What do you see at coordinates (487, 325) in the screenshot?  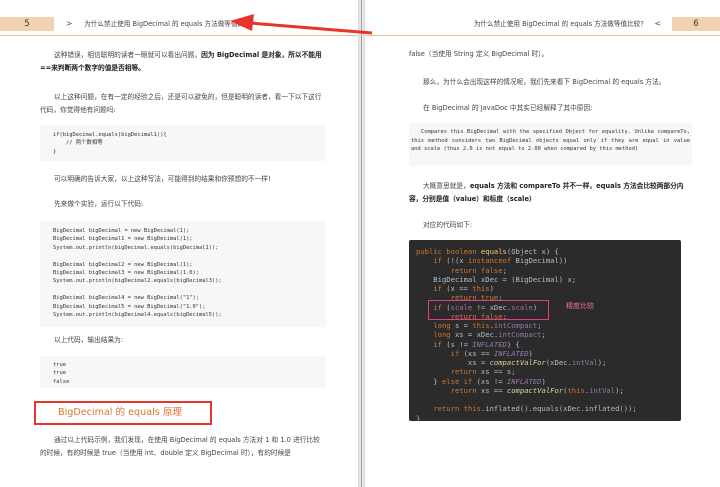 I see `code-line: long s = this.intCompact;` at bounding box center [487, 325].